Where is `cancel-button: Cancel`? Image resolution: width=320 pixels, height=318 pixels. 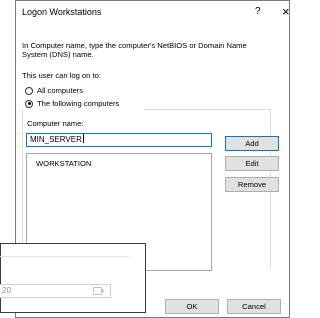 cancel-button: Cancel is located at coordinates (254, 306).